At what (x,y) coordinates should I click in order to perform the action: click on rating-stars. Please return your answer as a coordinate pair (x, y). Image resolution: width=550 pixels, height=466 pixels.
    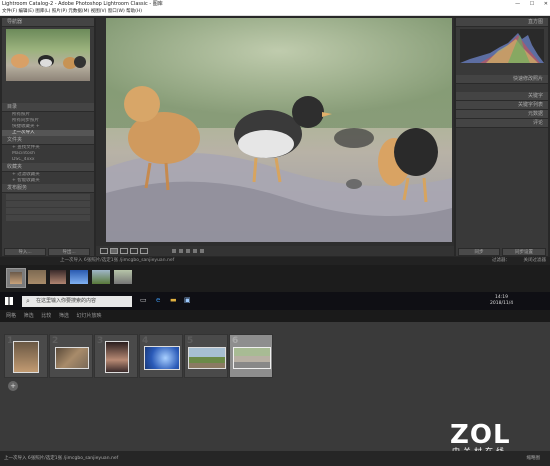
    Looking at the image, I should click on (188, 251).